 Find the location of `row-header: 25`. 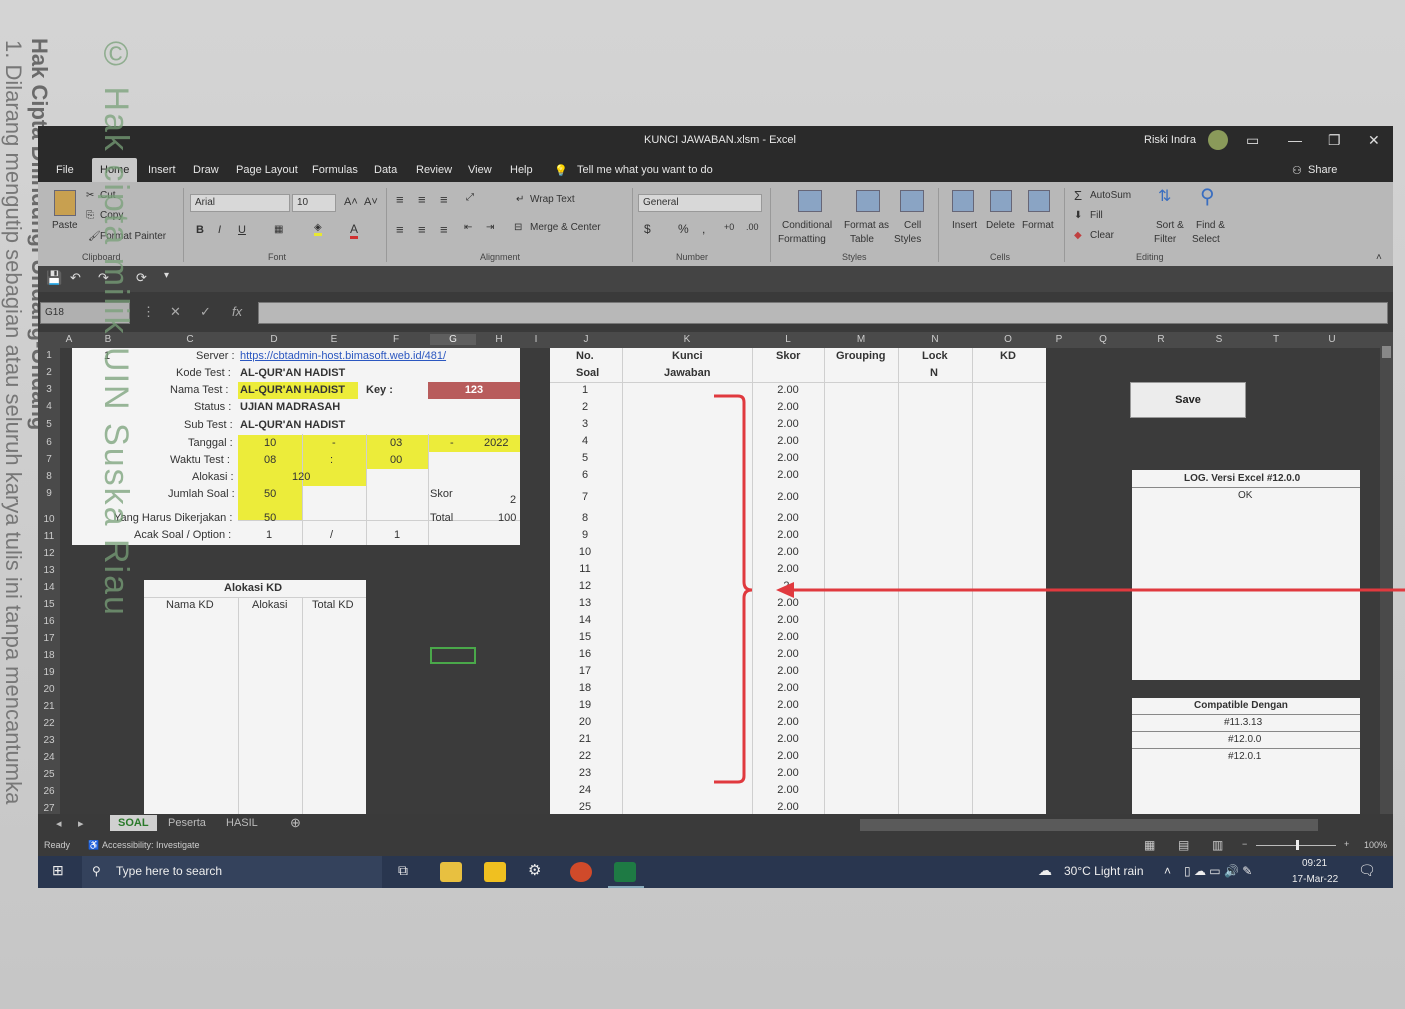

row-header: 25 is located at coordinates (49, 774).